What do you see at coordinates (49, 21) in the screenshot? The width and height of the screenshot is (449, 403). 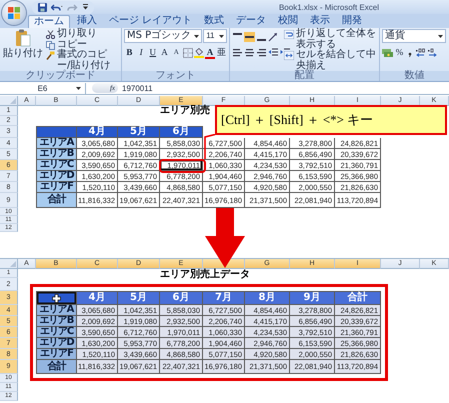 I see `ribbon-tab: ホーム` at bounding box center [49, 21].